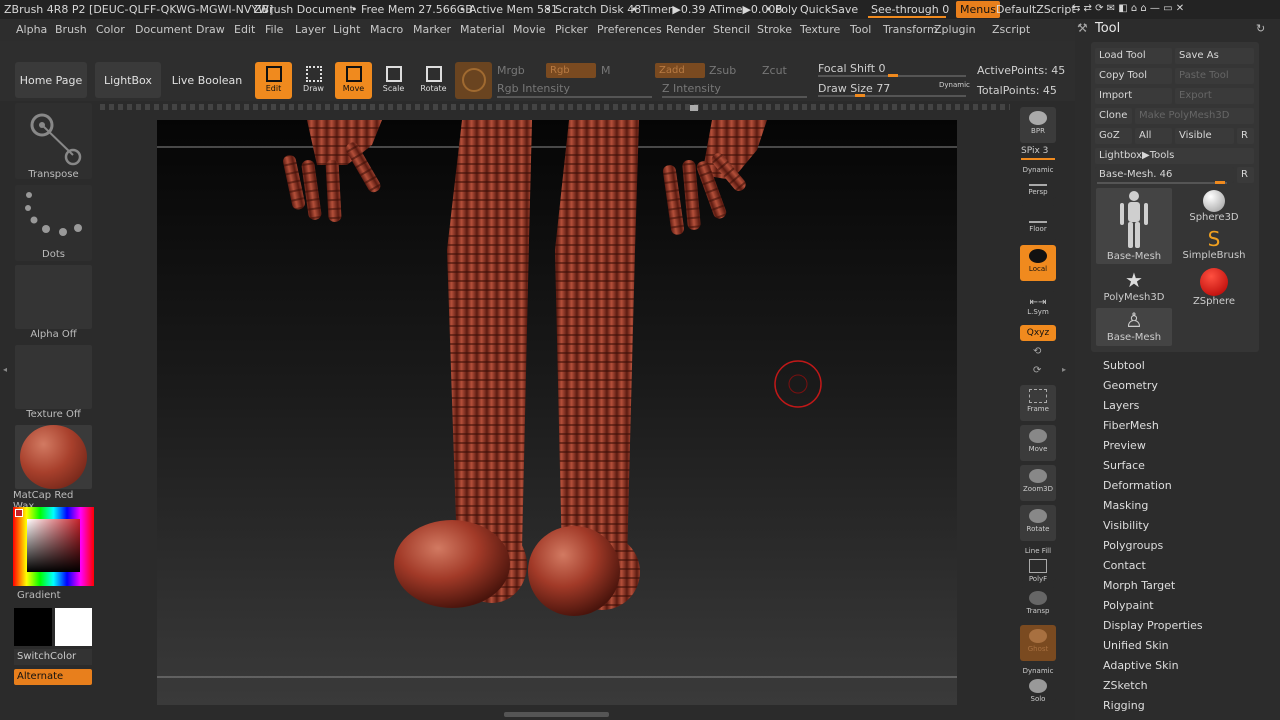 The image size is (1280, 720). What do you see at coordinates (53, 677) in the screenshot?
I see `alternate-button: Alternate` at bounding box center [53, 677].